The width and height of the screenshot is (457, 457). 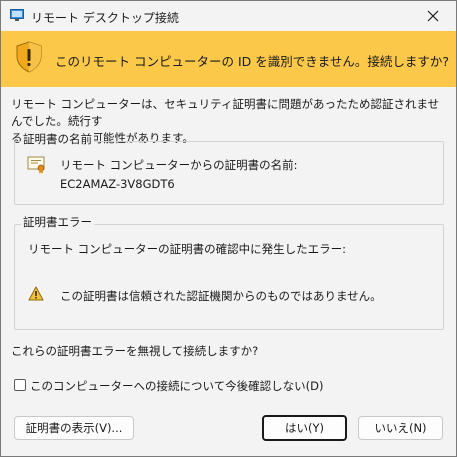 I want to click on window-title: リモート デスクトップ接続, so click(x=105, y=18).